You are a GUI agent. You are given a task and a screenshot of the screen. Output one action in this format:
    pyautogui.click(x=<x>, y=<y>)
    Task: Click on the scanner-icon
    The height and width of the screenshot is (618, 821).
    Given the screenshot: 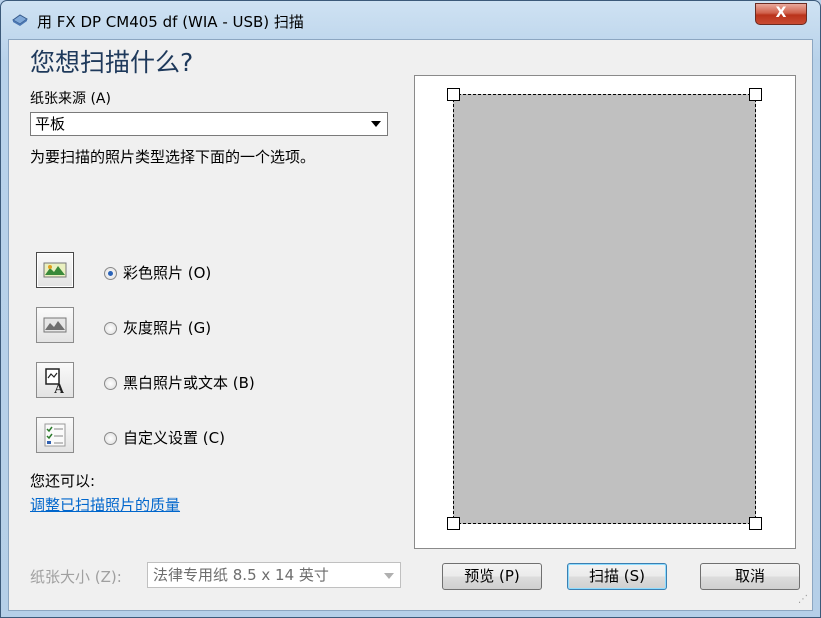 What is the action you would take?
    pyautogui.click(x=20, y=20)
    